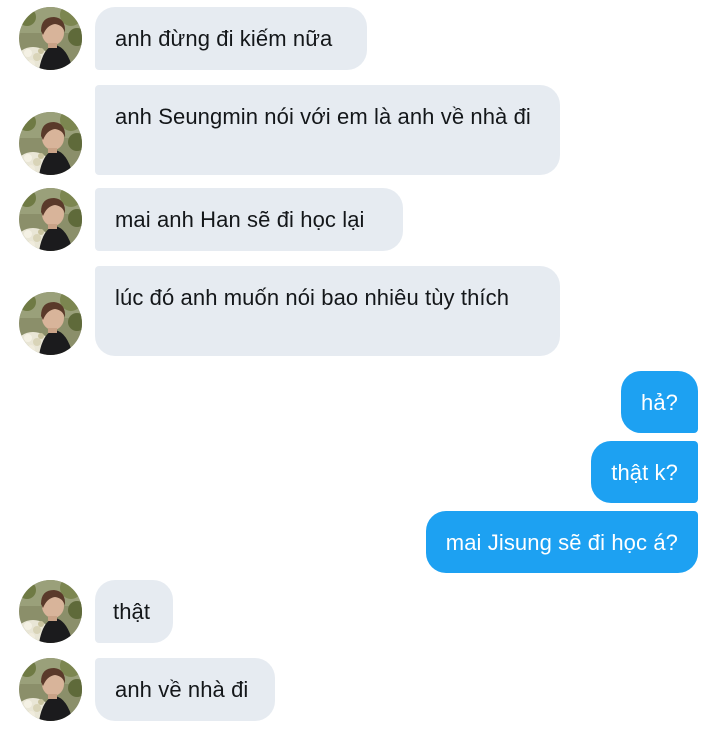 Image resolution: width=720 pixels, height=729 pixels. Describe the element at coordinates (182, 689) in the screenshot. I see `message-text: anh về nhà đi` at that location.